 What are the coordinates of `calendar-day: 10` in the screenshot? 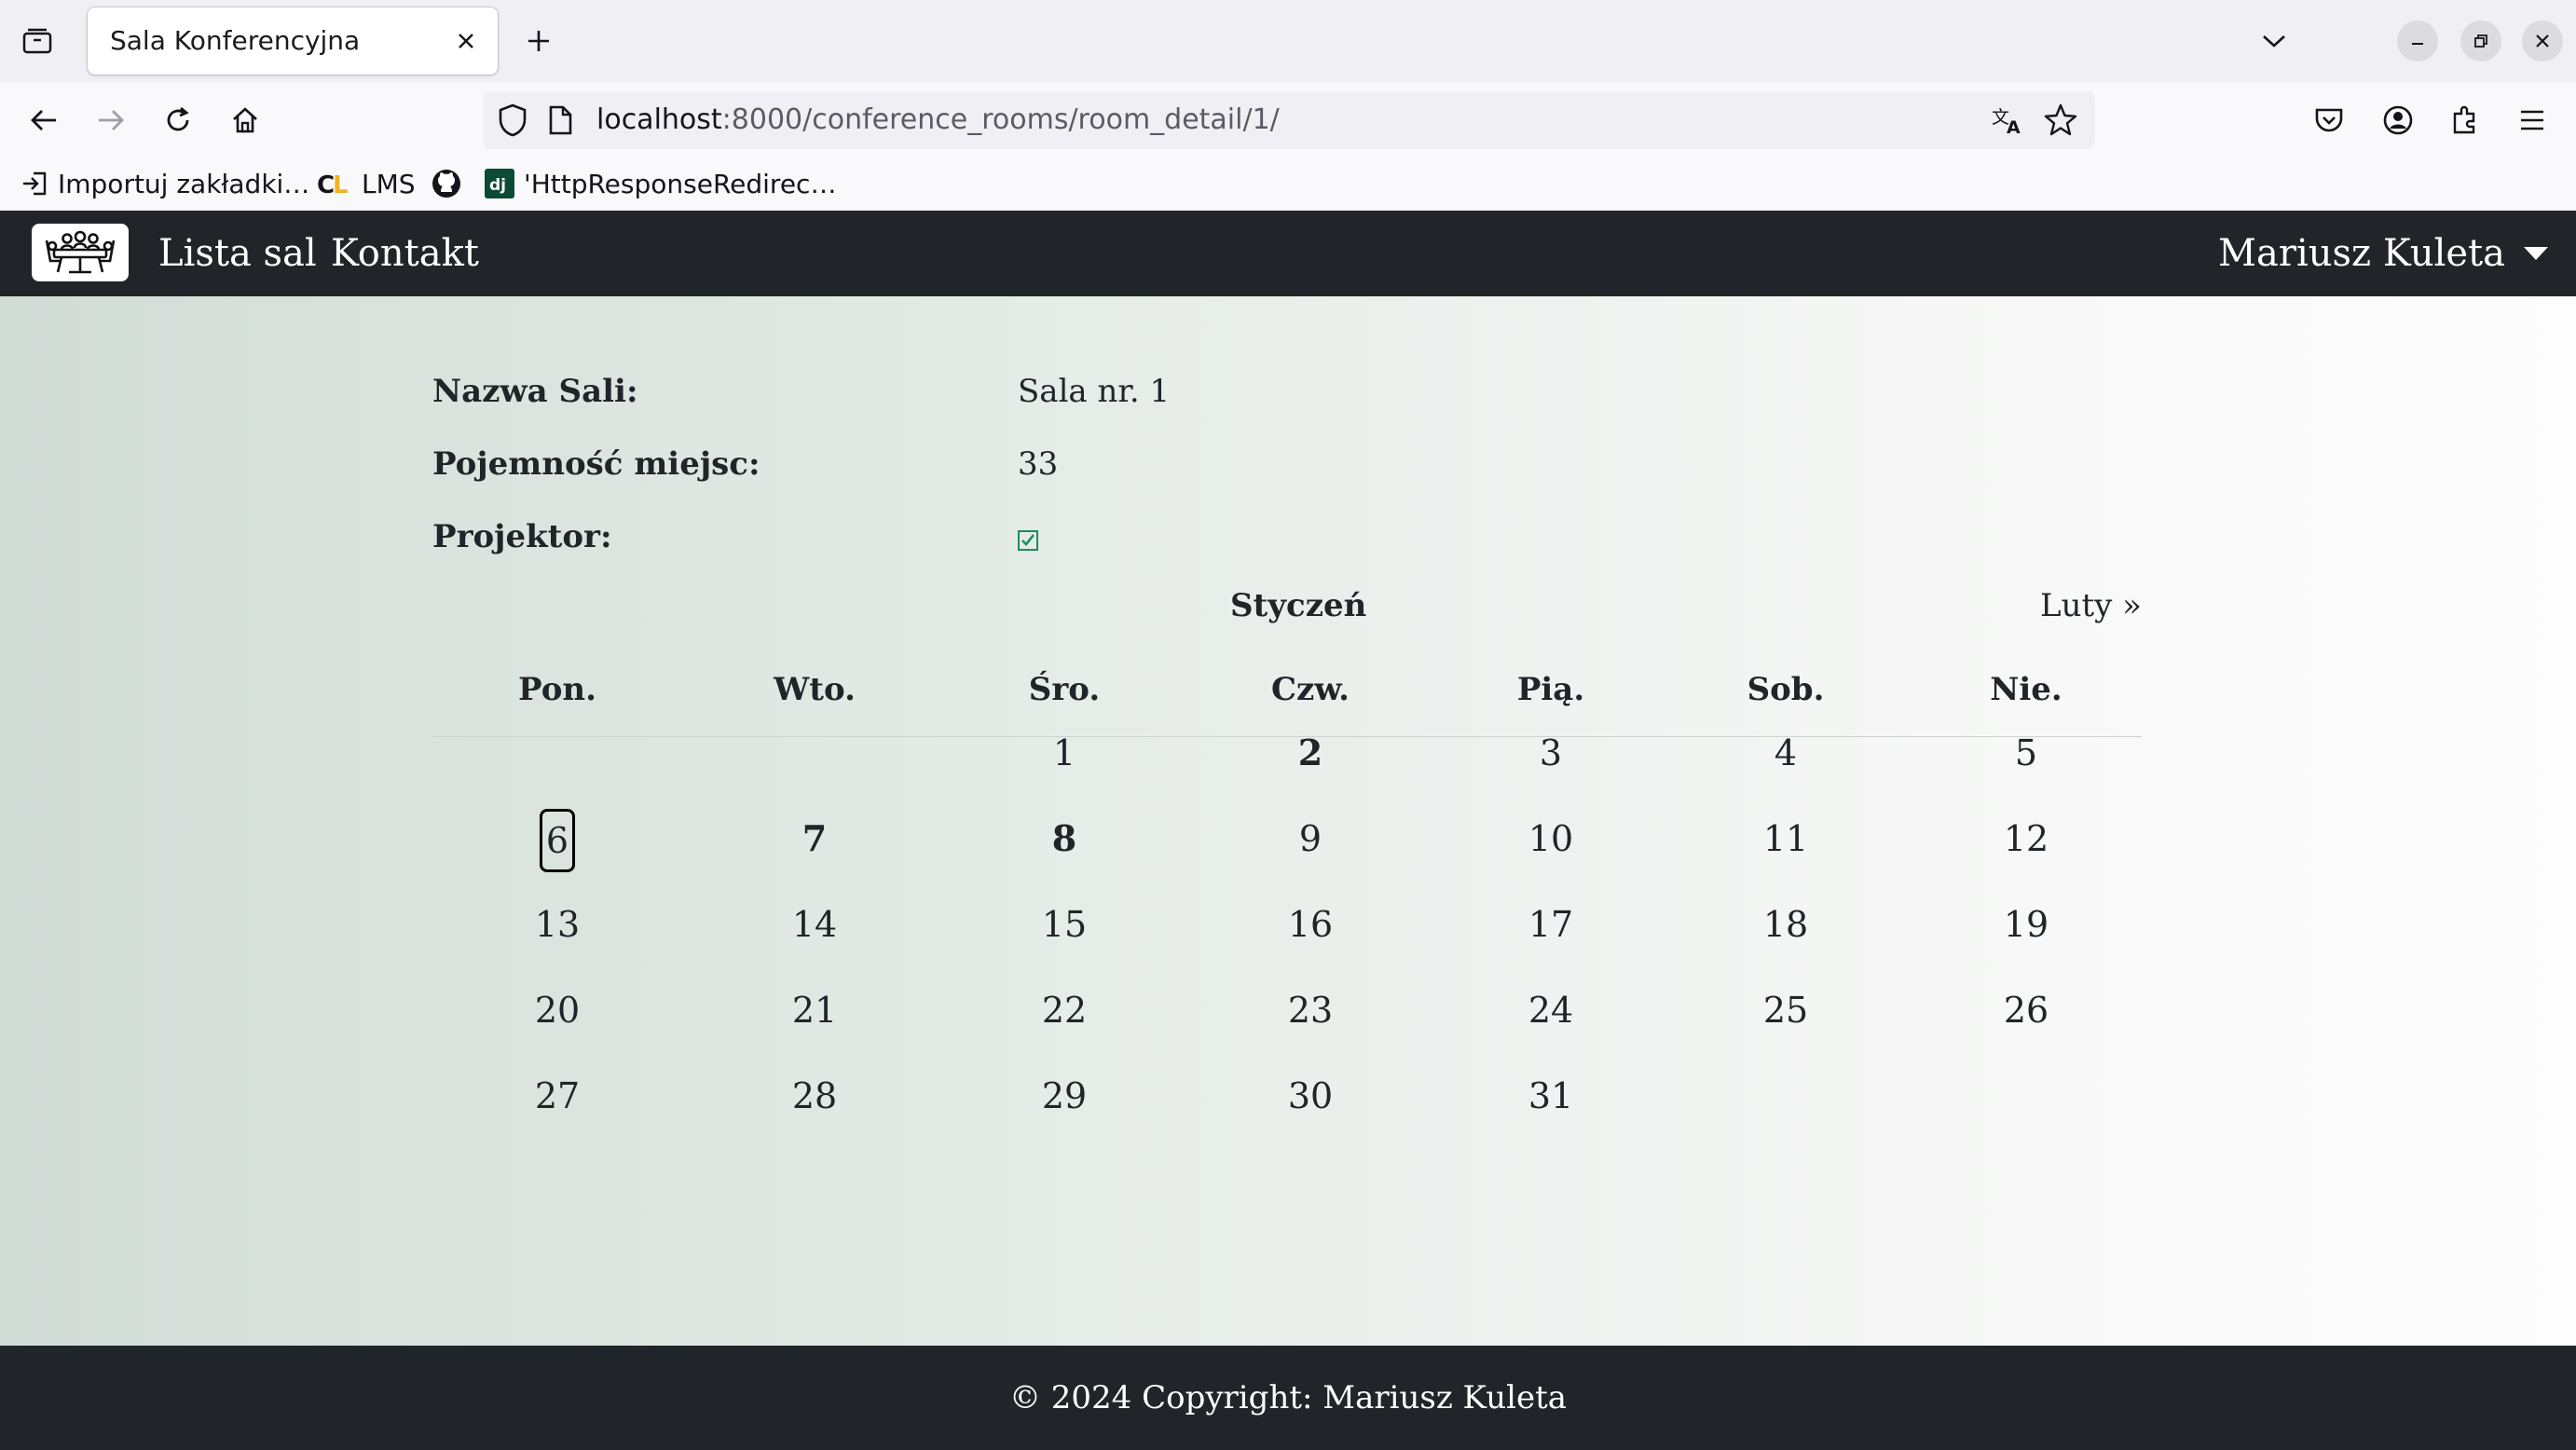 It's located at (1551, 839).